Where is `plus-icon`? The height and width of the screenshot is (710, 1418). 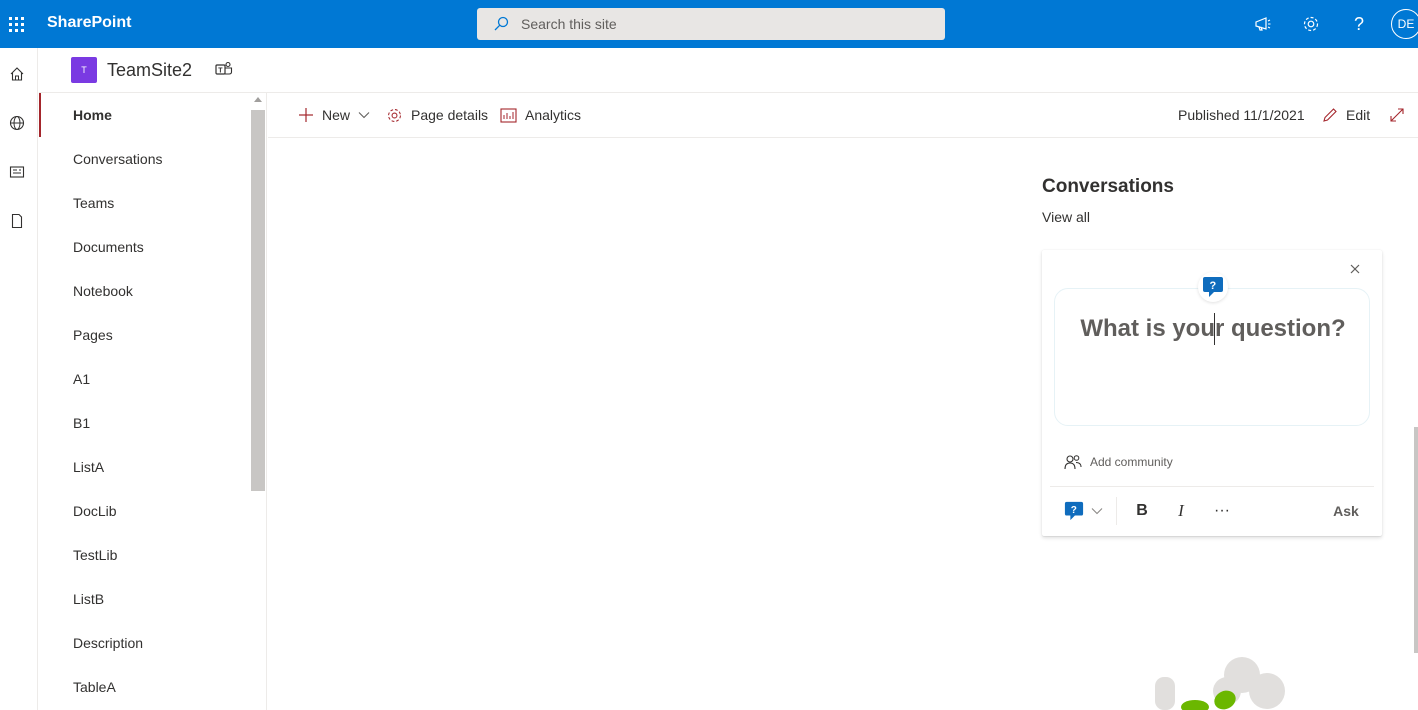 plus-icon is located at coordinates (306, 115).